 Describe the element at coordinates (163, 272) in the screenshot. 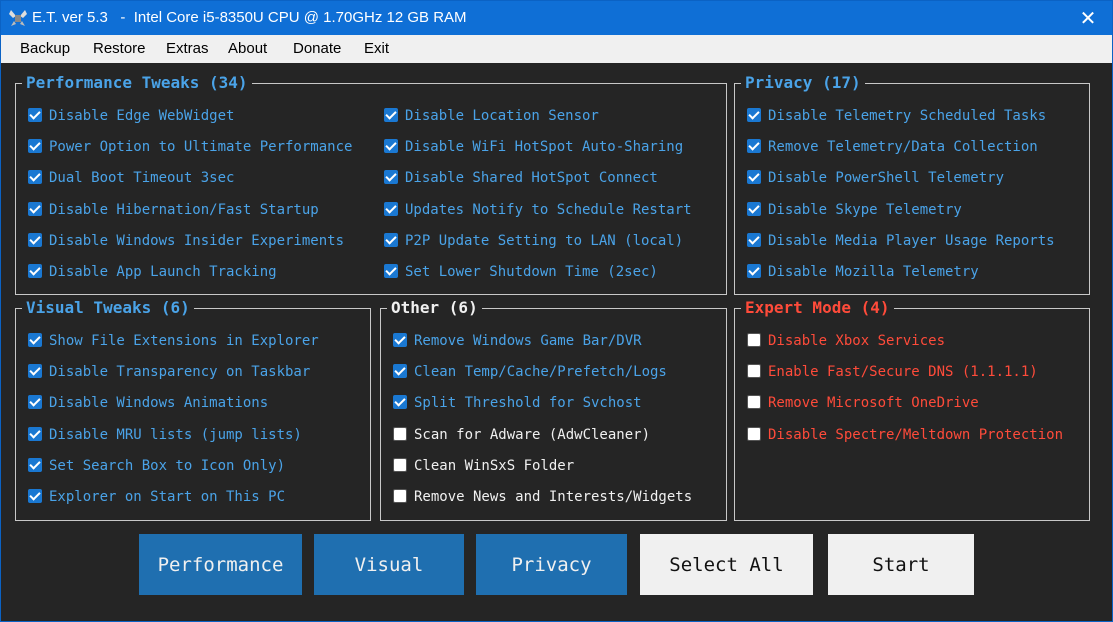

I see `option-label: Disable App Launch Tracking` at that location.